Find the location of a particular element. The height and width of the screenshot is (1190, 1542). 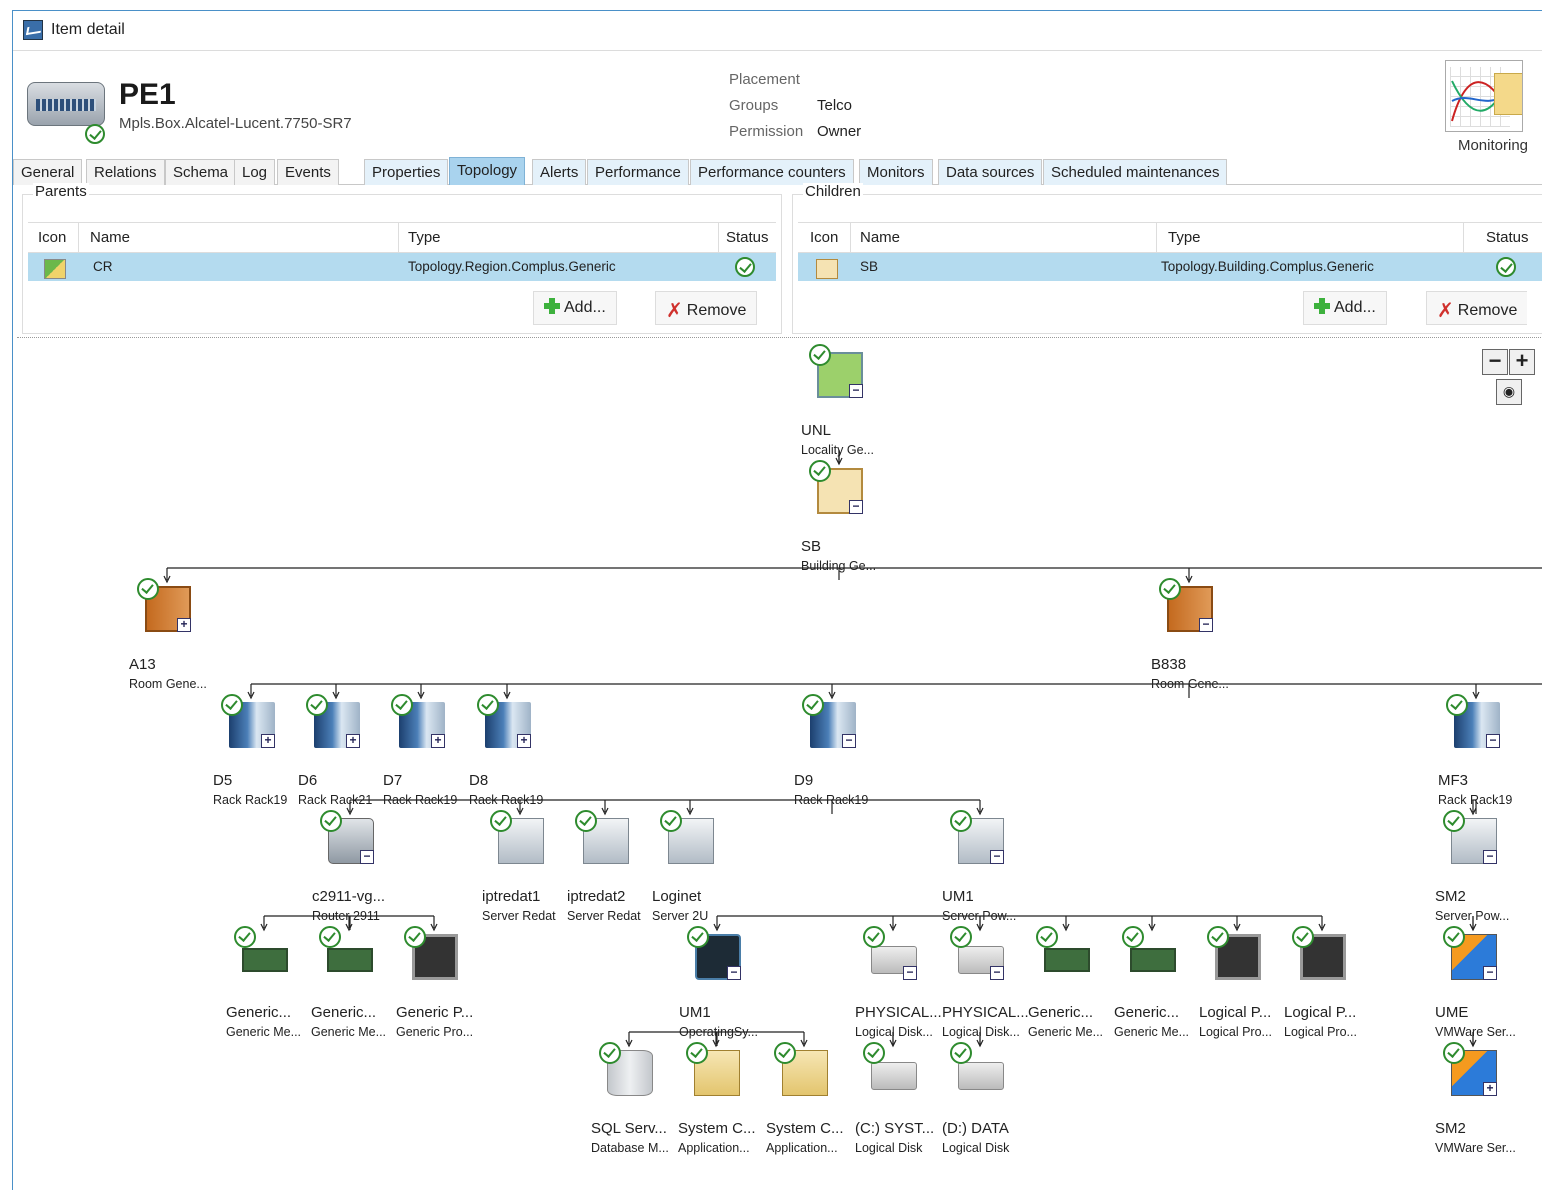

item-type: Mpls.Box.Alcatel-Lucent.7750-SR7 is located at coordinates (235, 123).